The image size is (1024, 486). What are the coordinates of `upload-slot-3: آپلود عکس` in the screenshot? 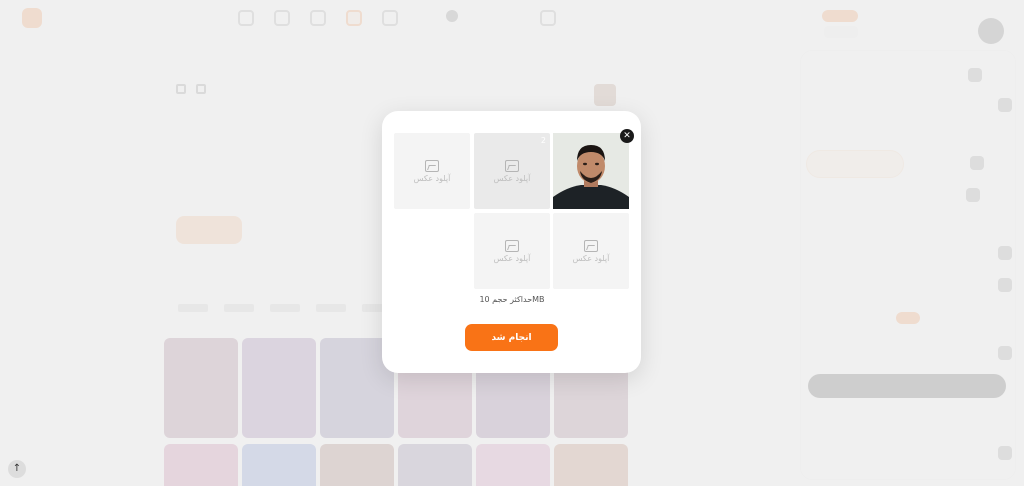 It's located at (432, 171).